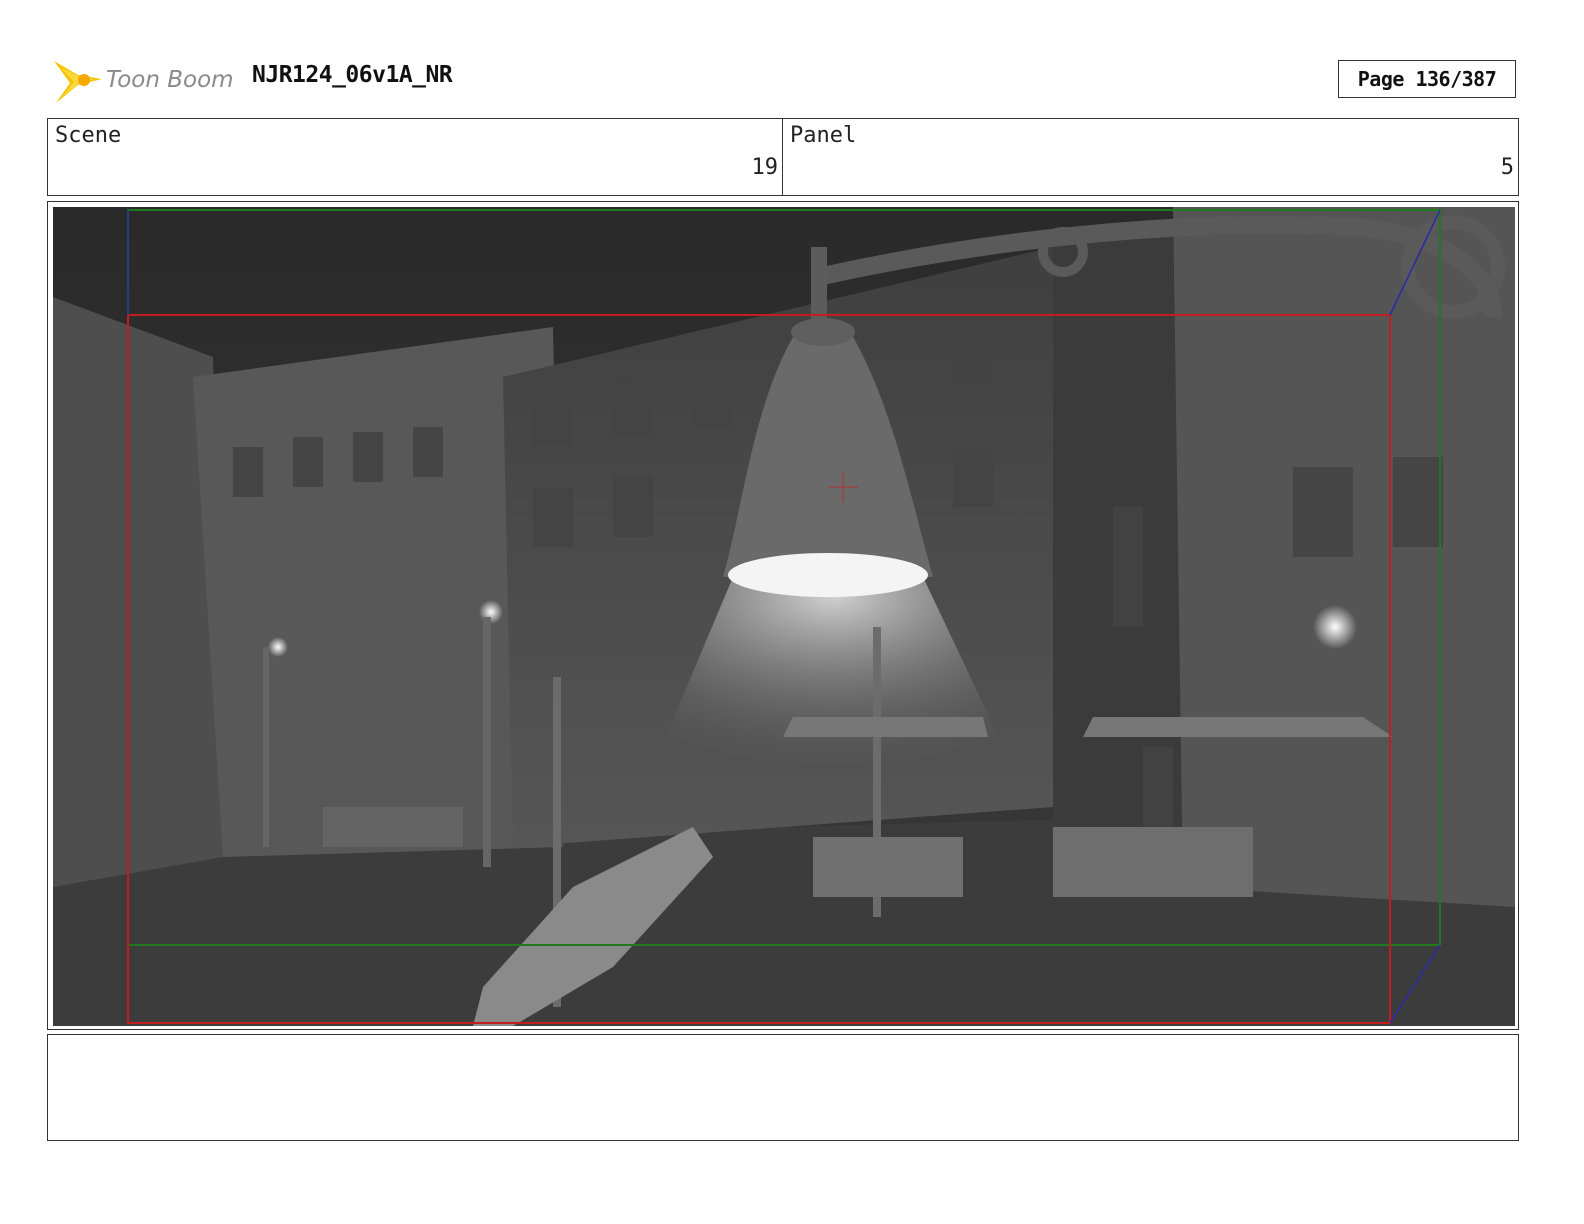 The image size is (1584, 1224). Describe the element at coordinates (1427, 79) in the screenshot. I see `page-indicator: Page 136/387` at that location.